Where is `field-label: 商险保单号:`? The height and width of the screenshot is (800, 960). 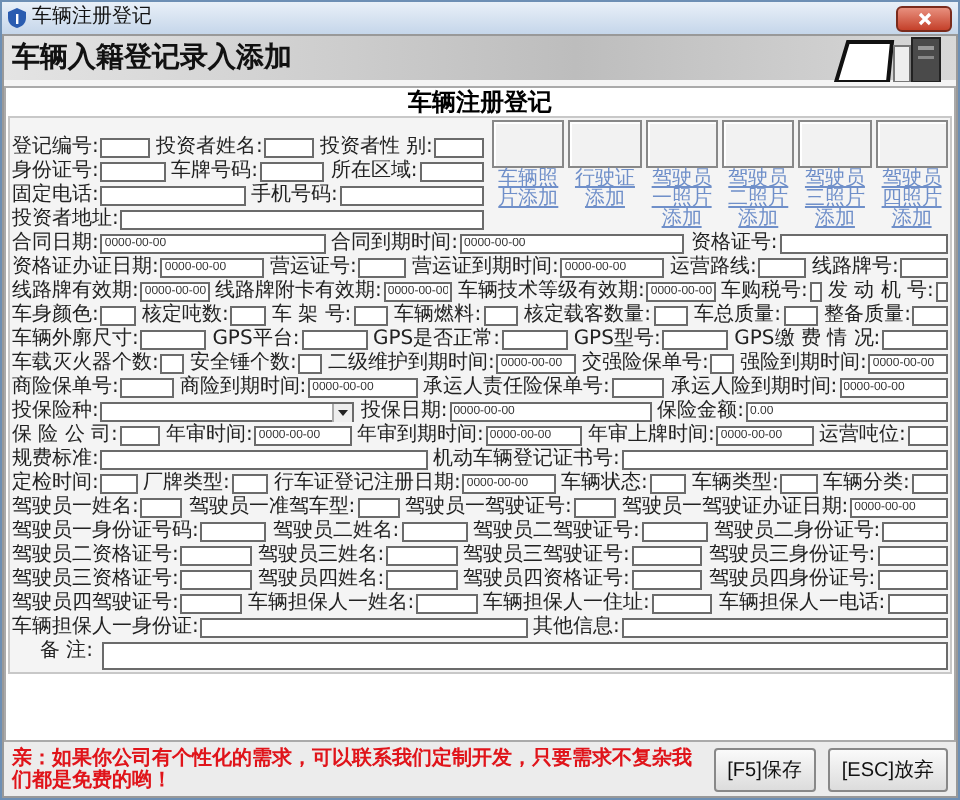
field-label: 商险保单号: is located at coordinates (65, 388).